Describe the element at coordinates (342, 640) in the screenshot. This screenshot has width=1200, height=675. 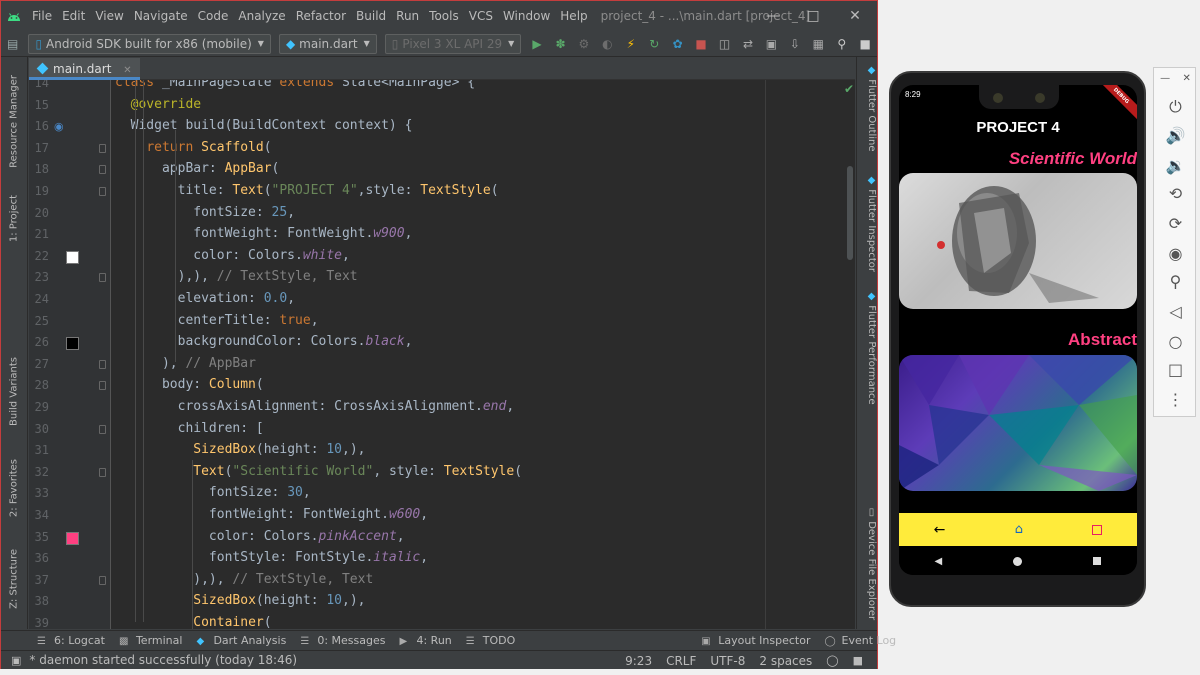
I see `tool-messages: ☰ 0: Messages` at that location.